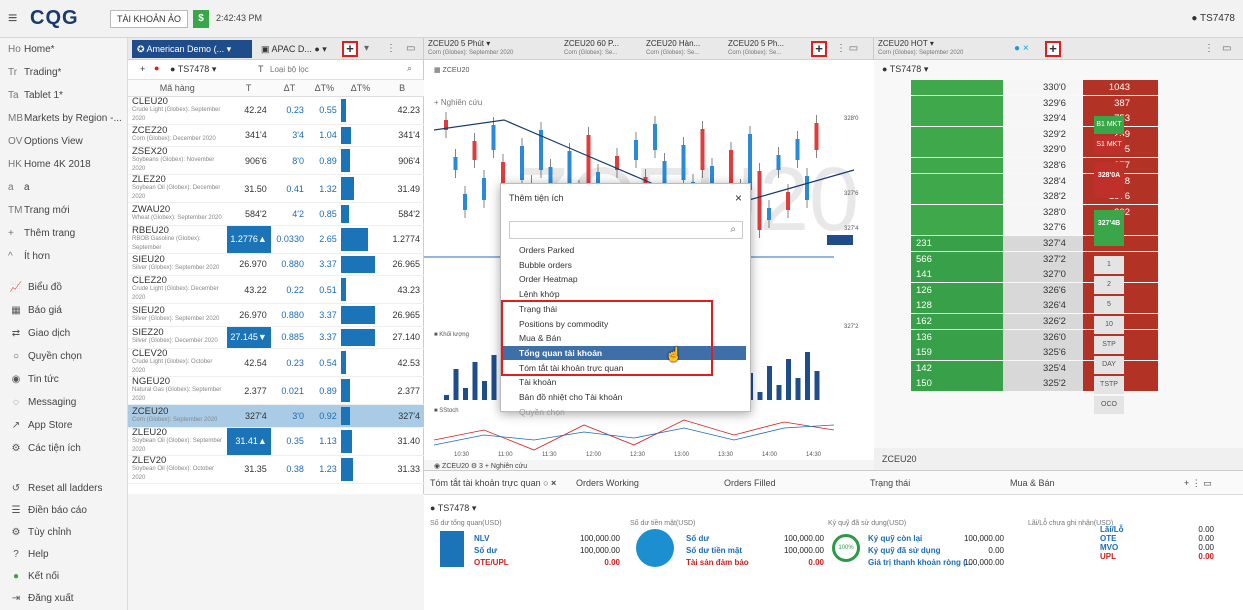  Describe the element at coordinates (64, 141) in the screenshot. I see `sidebar-page-item: OV Options View` at that location.